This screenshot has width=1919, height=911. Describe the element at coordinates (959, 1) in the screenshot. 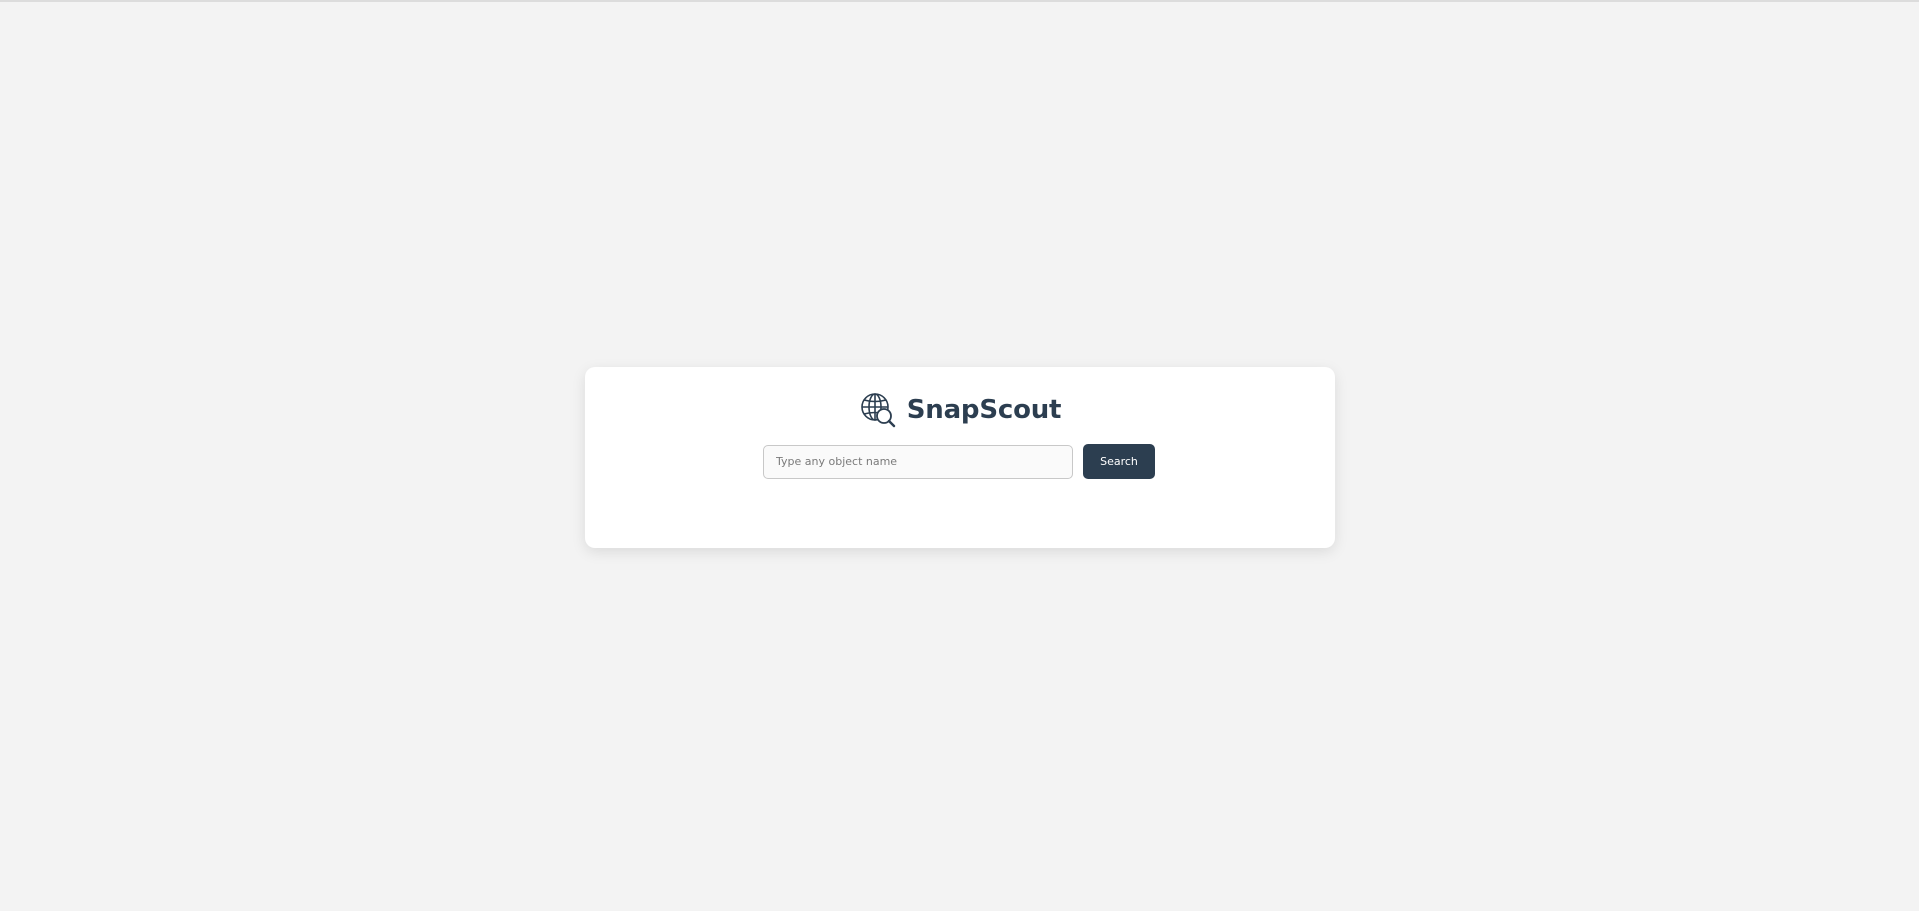

I see `top-border` at that location.